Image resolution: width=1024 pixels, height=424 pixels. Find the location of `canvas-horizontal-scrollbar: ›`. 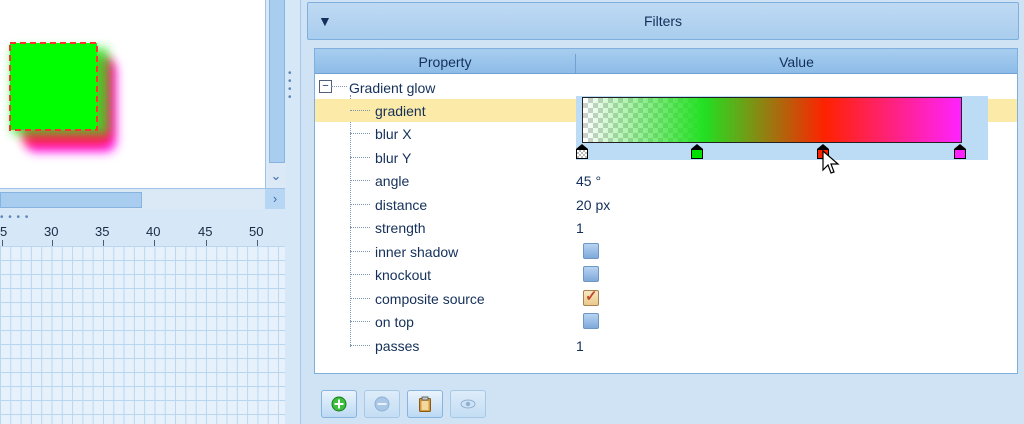

canvas-horizontal-scrollbar: › is located at coordinates (142, 198).